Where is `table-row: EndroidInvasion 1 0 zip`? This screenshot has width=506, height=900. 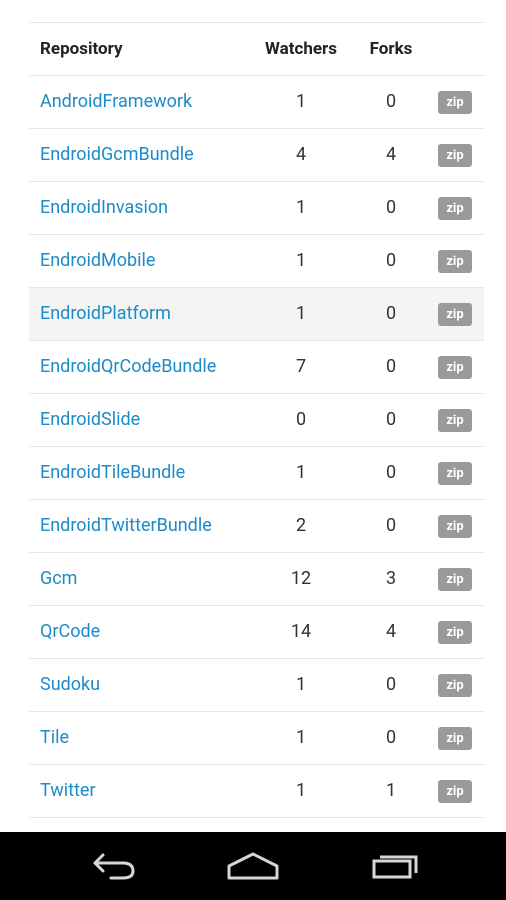
table-row: EndroidInvasion 1 0 zip is located at coordinates (256, 208).